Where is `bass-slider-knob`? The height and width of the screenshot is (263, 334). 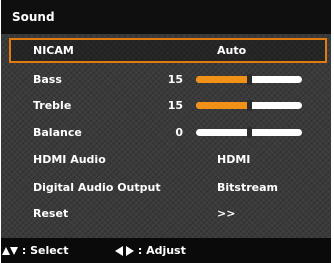 bass-slider-knob is located at coordinates (249, 79).